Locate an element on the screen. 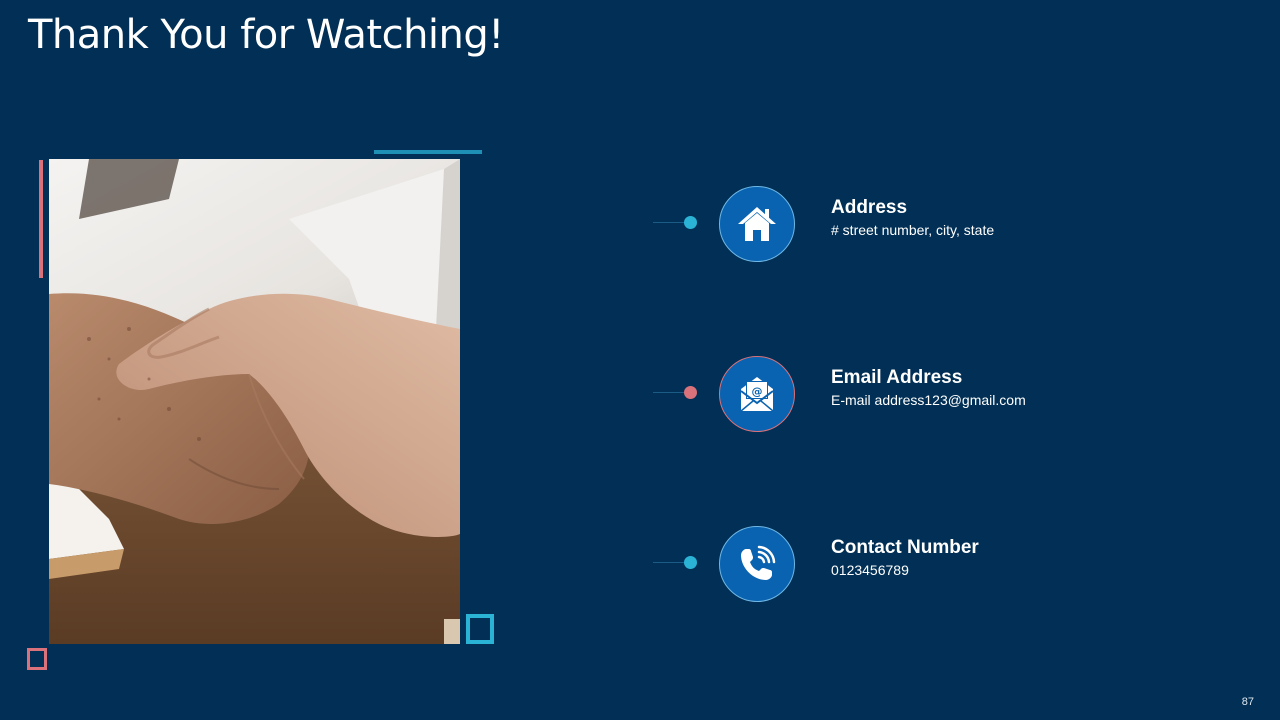 The width and height of the screenshot is (1280, 720). decorative-square-pink is located at coordinates (37, 659).